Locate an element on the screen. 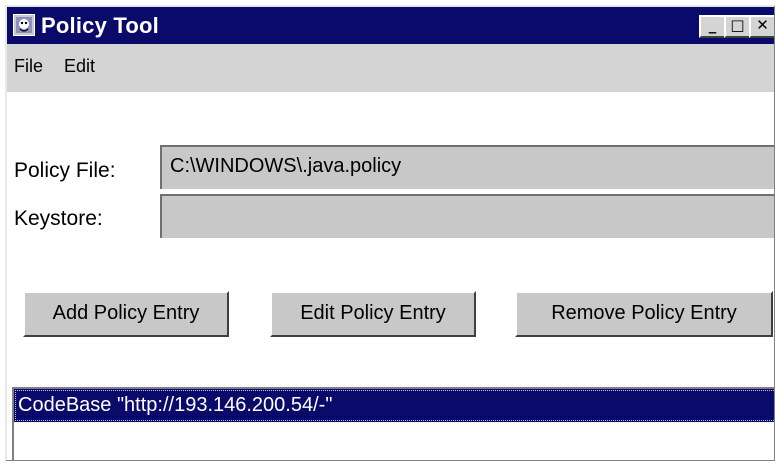  title-bar: Policy Tool _ □ ✕ is located at coordinates (390, 25).